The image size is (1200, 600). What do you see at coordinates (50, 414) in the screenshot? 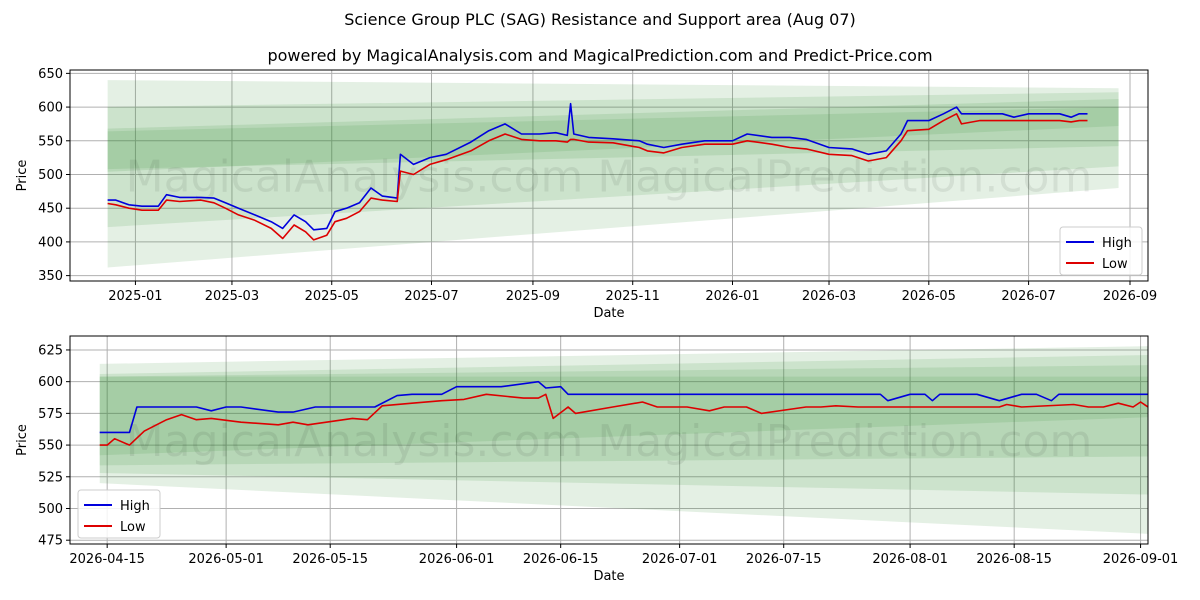
I see `y-tick-label: 575` at bounding box center [50, 414].